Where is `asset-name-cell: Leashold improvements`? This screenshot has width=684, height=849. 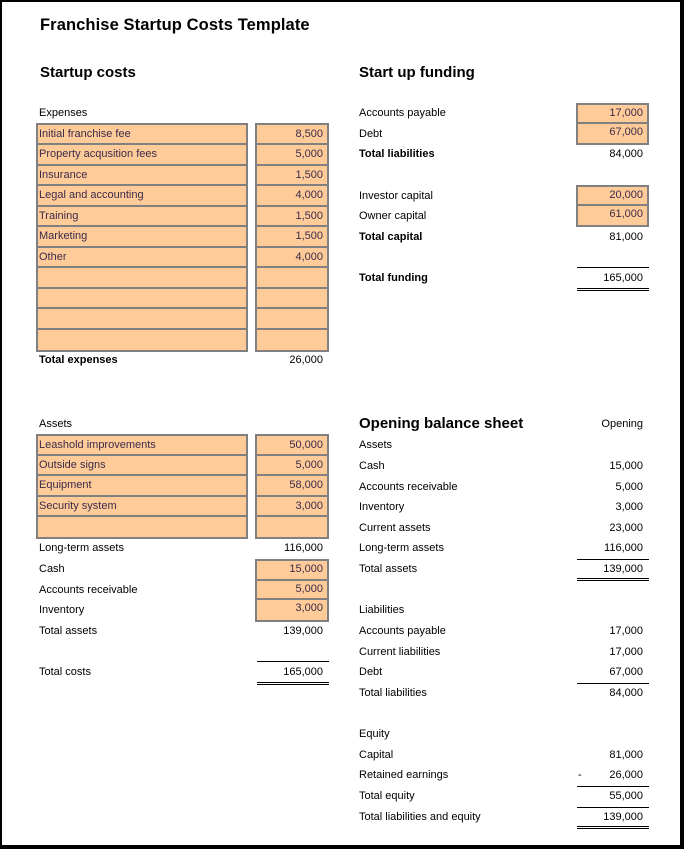
asset-name-cell: Leashold improvements is located at coordinates (142, 446).